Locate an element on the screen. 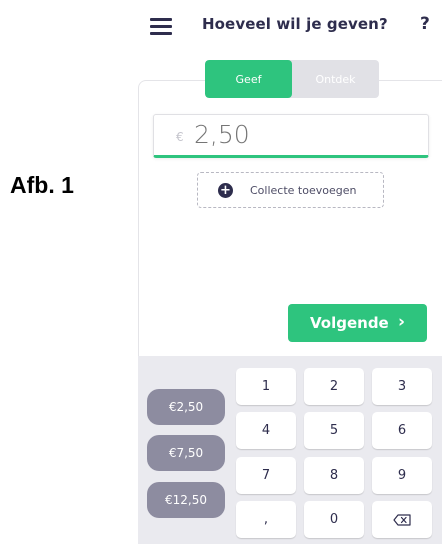 The height and width of the screenshot is (544, 442). keypad-key: 7 is located at coordinates (266, 475).